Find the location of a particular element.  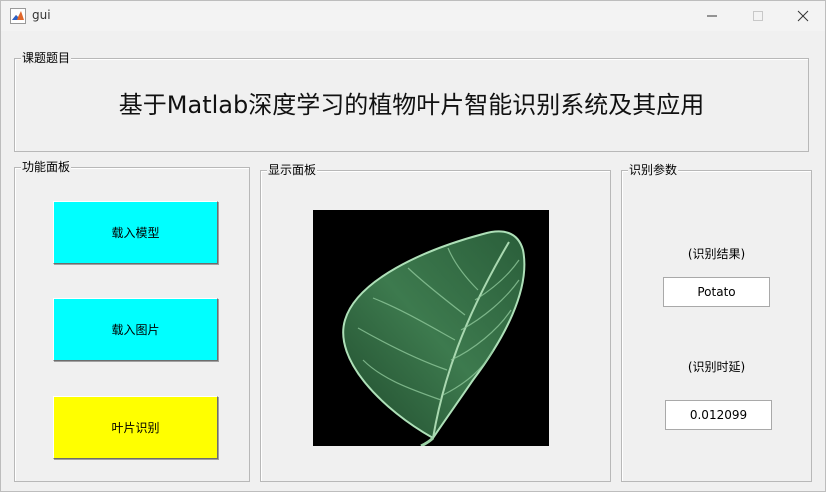

close-button is located at coordinates (803, 16).